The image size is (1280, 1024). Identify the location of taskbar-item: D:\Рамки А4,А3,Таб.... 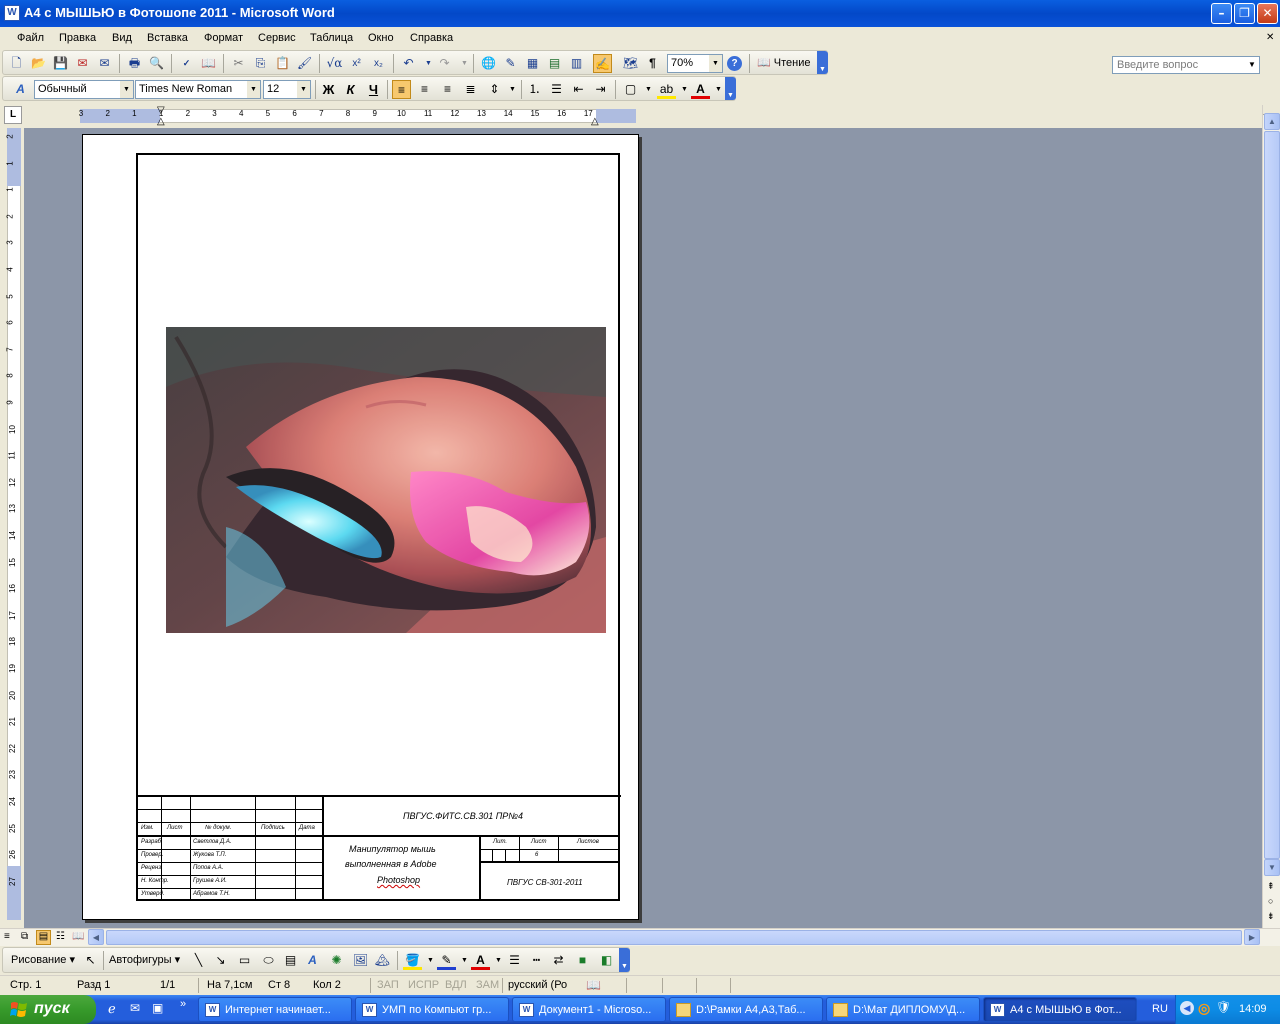
(746, 1009).